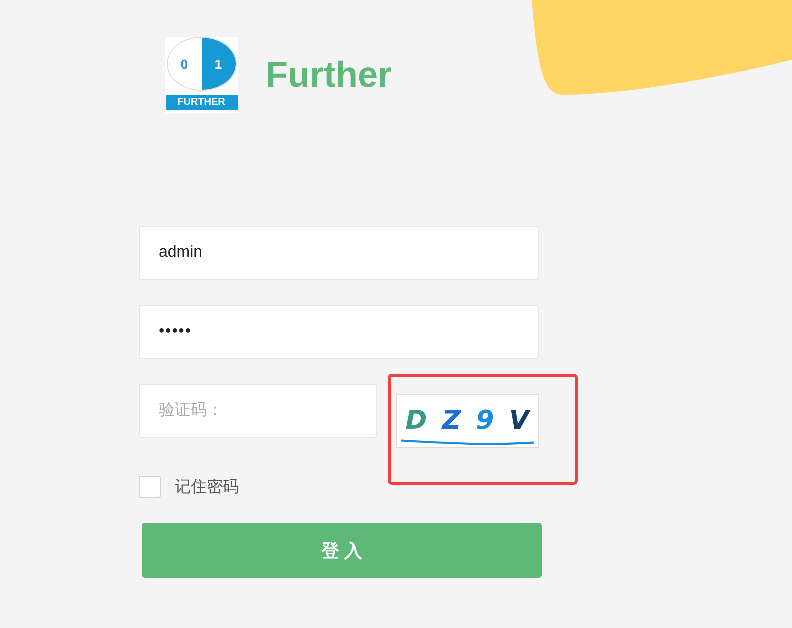 Image resolution: width=792 pixels, height=628 pixels. What do you see at coordinates (339, 253) in the screenshot?
I see `username-field: admin` at bounding box center [339, 253].